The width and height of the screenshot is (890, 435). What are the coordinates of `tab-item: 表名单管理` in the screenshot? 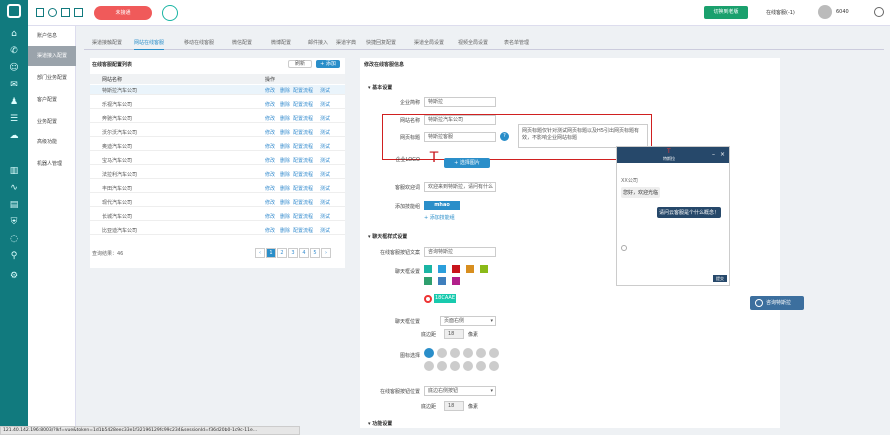 It's located at (516, 42).